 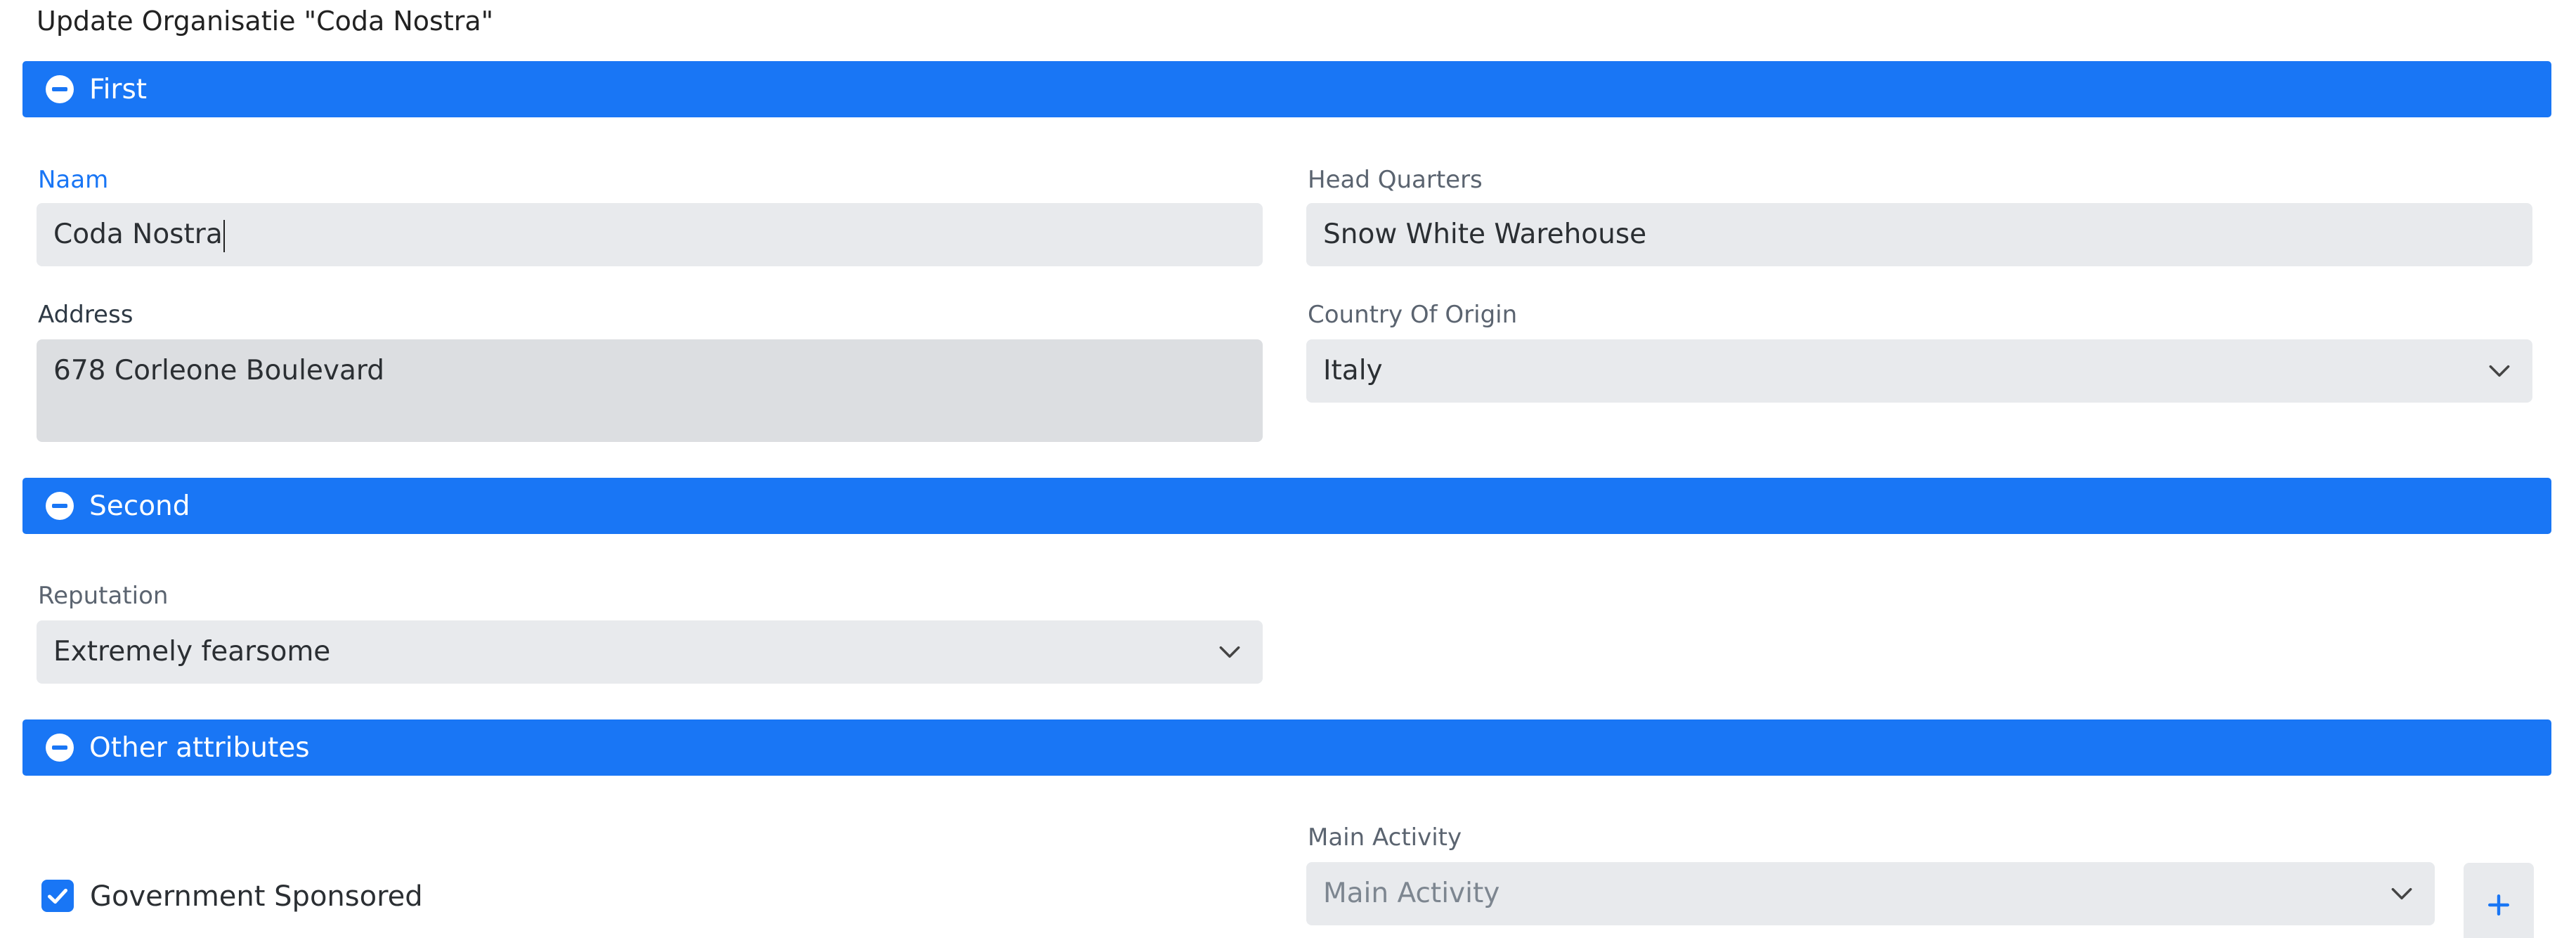 I want to click on head-quarters-input: Snow White Warehouse, so click(x=1919, y=234).